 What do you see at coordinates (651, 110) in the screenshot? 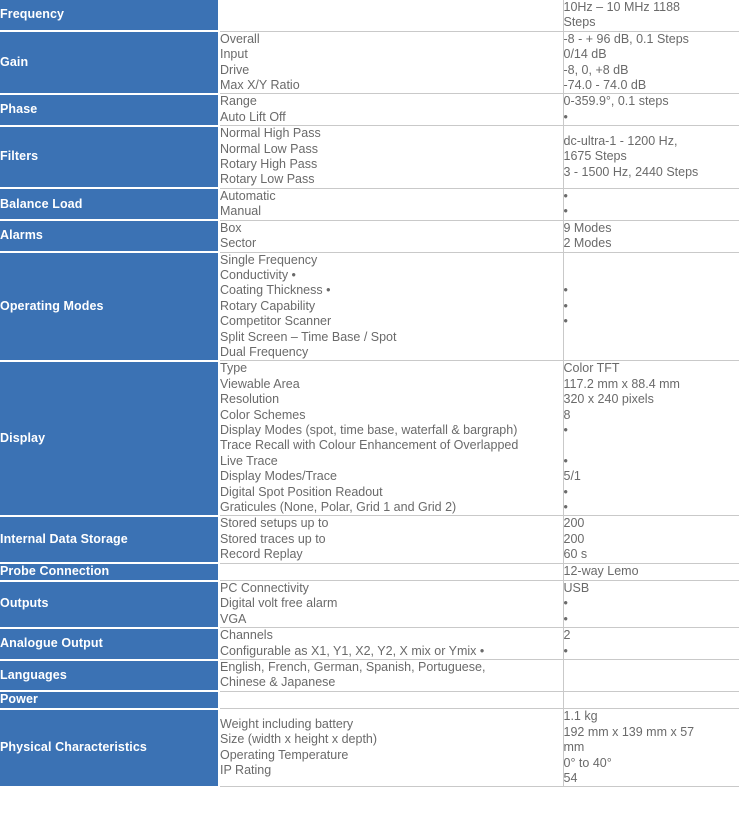
I see `spec-value-list: 0-359.9°, 0.1 steps •` at bounding box center [651, 110].